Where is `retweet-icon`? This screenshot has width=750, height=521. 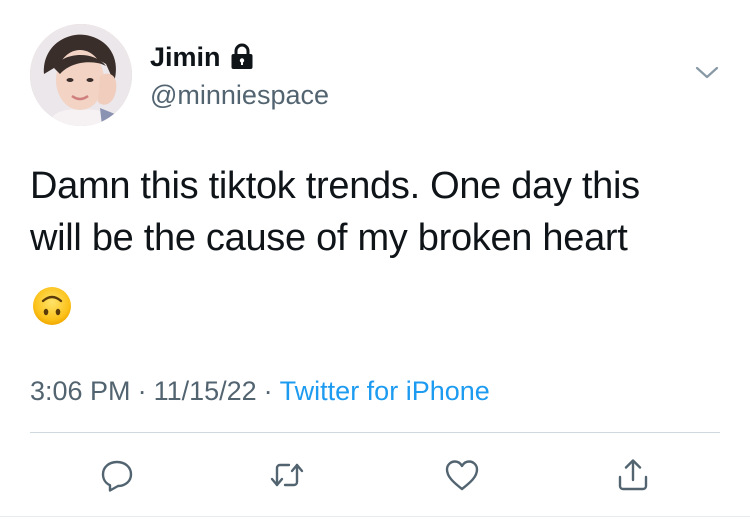
retweet-icon is located at coordinates (287, 475).